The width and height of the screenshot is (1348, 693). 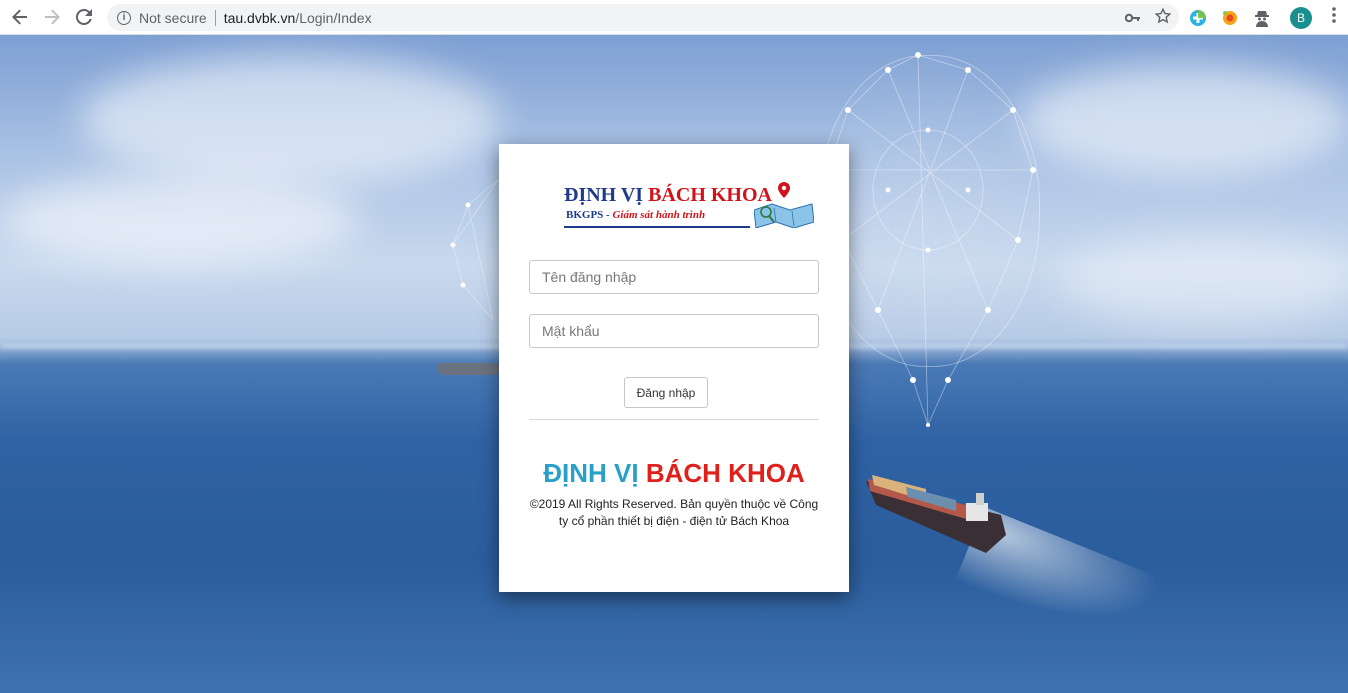 I want to click on logo-subtitle: BKGPS - Giám sát hành trình, so click(x=635, y=215).